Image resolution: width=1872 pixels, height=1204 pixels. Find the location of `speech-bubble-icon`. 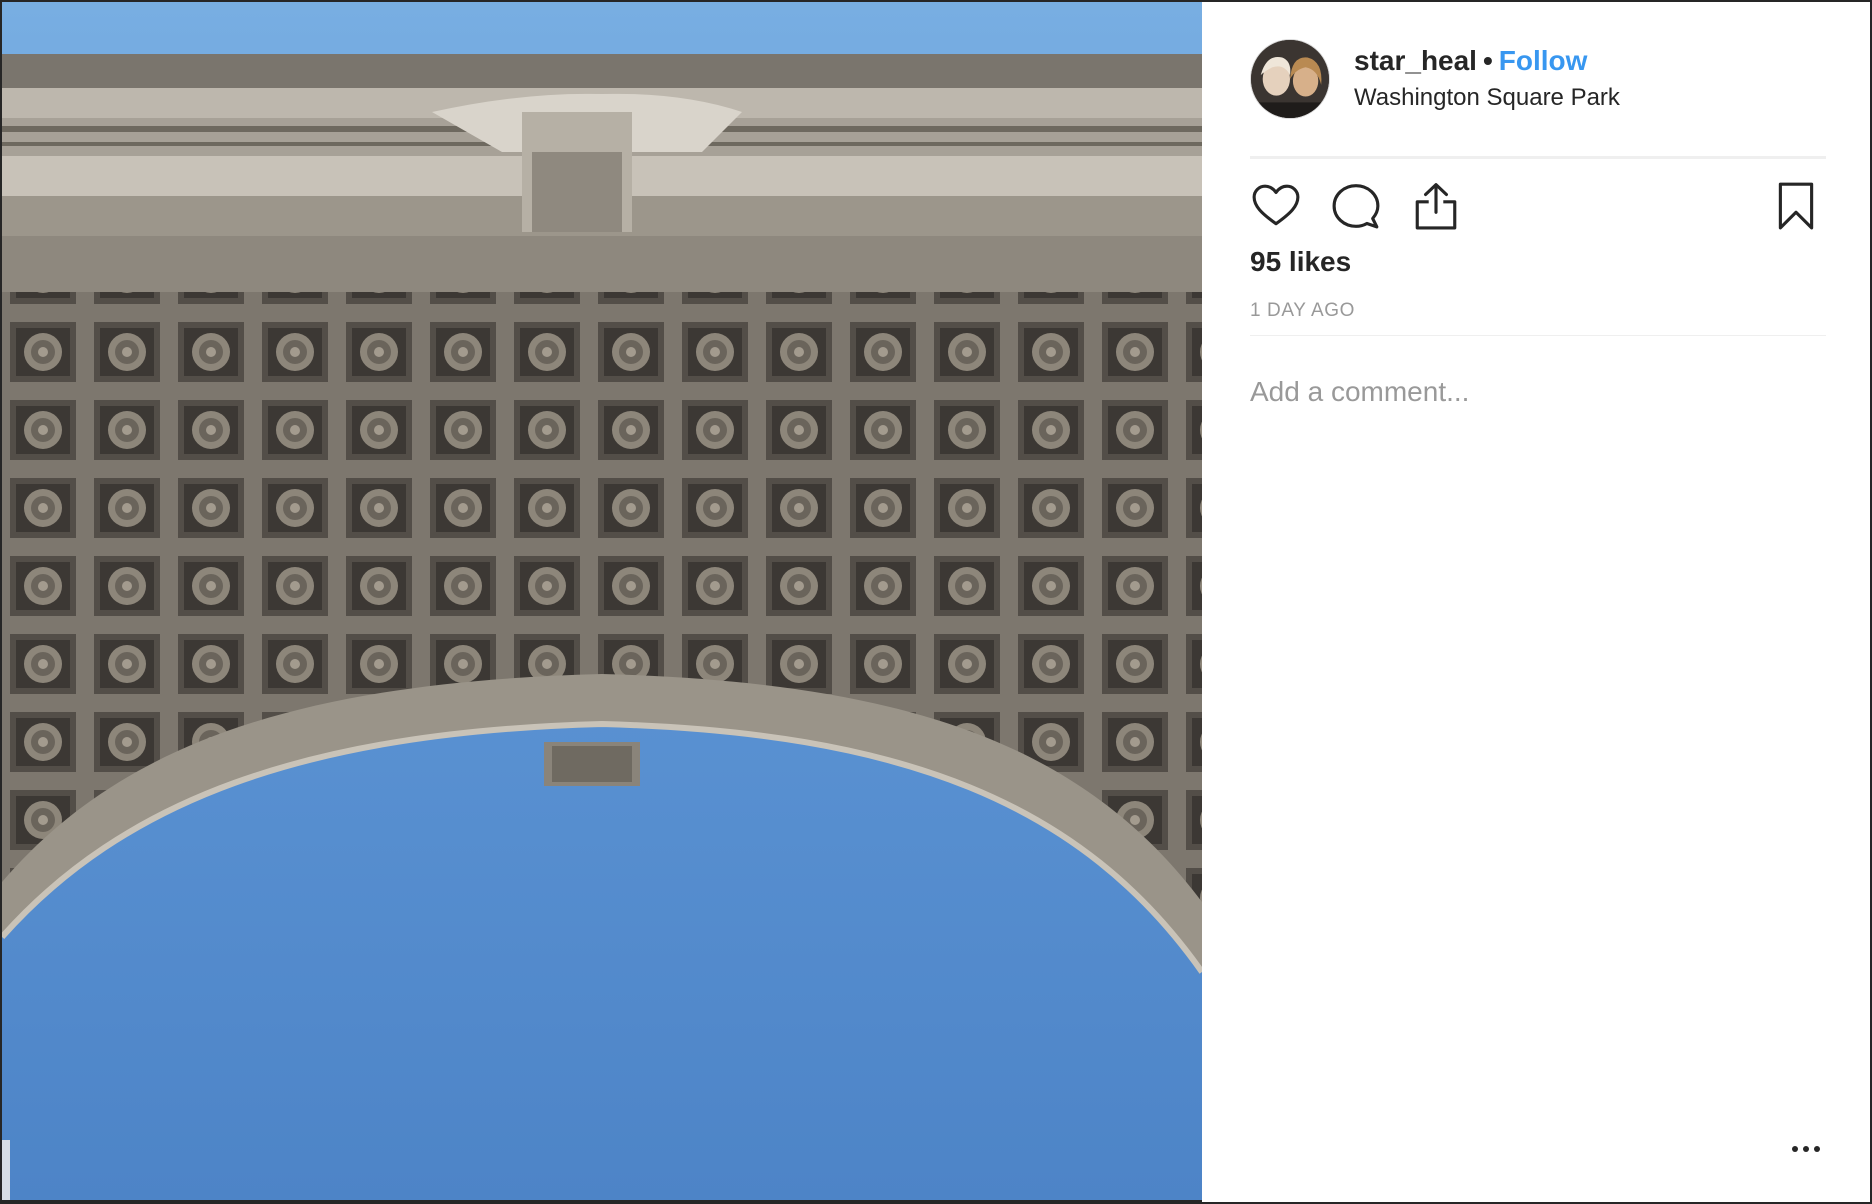

speech-bubble-icon is located at coordinates (1356, 206).